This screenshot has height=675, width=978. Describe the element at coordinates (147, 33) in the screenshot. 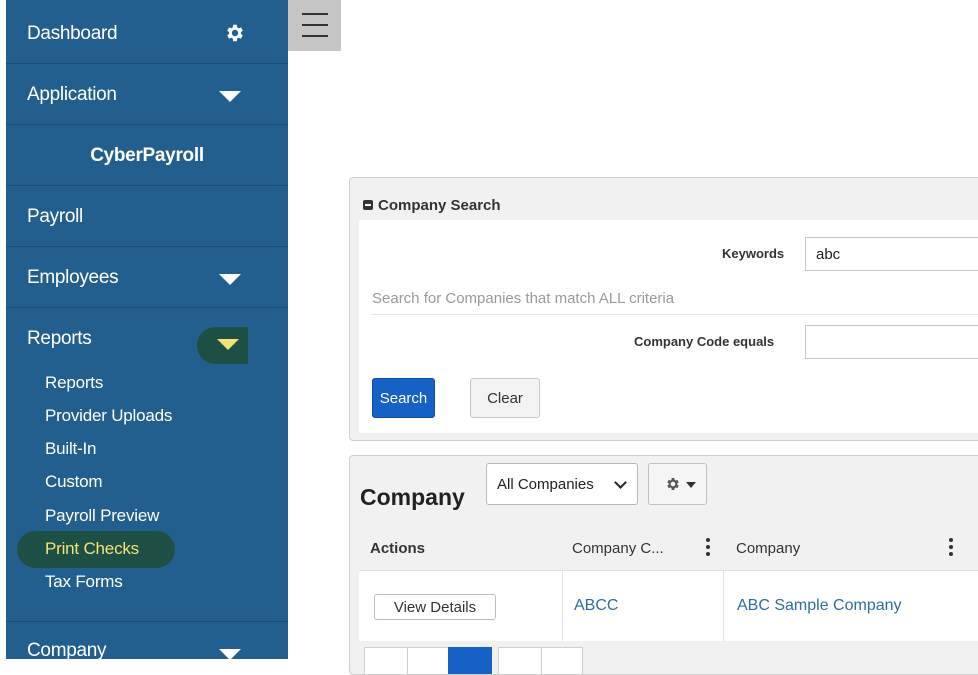

I see `sidebar-item-dashboard: Dashboard` at that location.